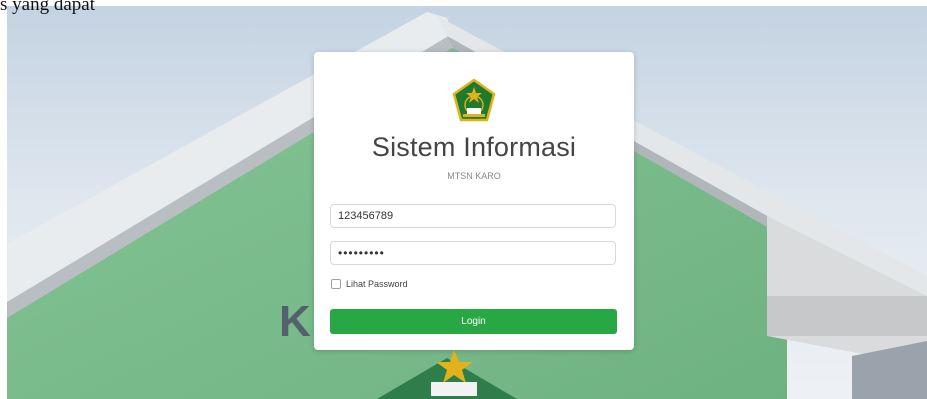  Describe the element at coordinates (295, 321) in the screenshot. I see `wall-letter: K` at that location.